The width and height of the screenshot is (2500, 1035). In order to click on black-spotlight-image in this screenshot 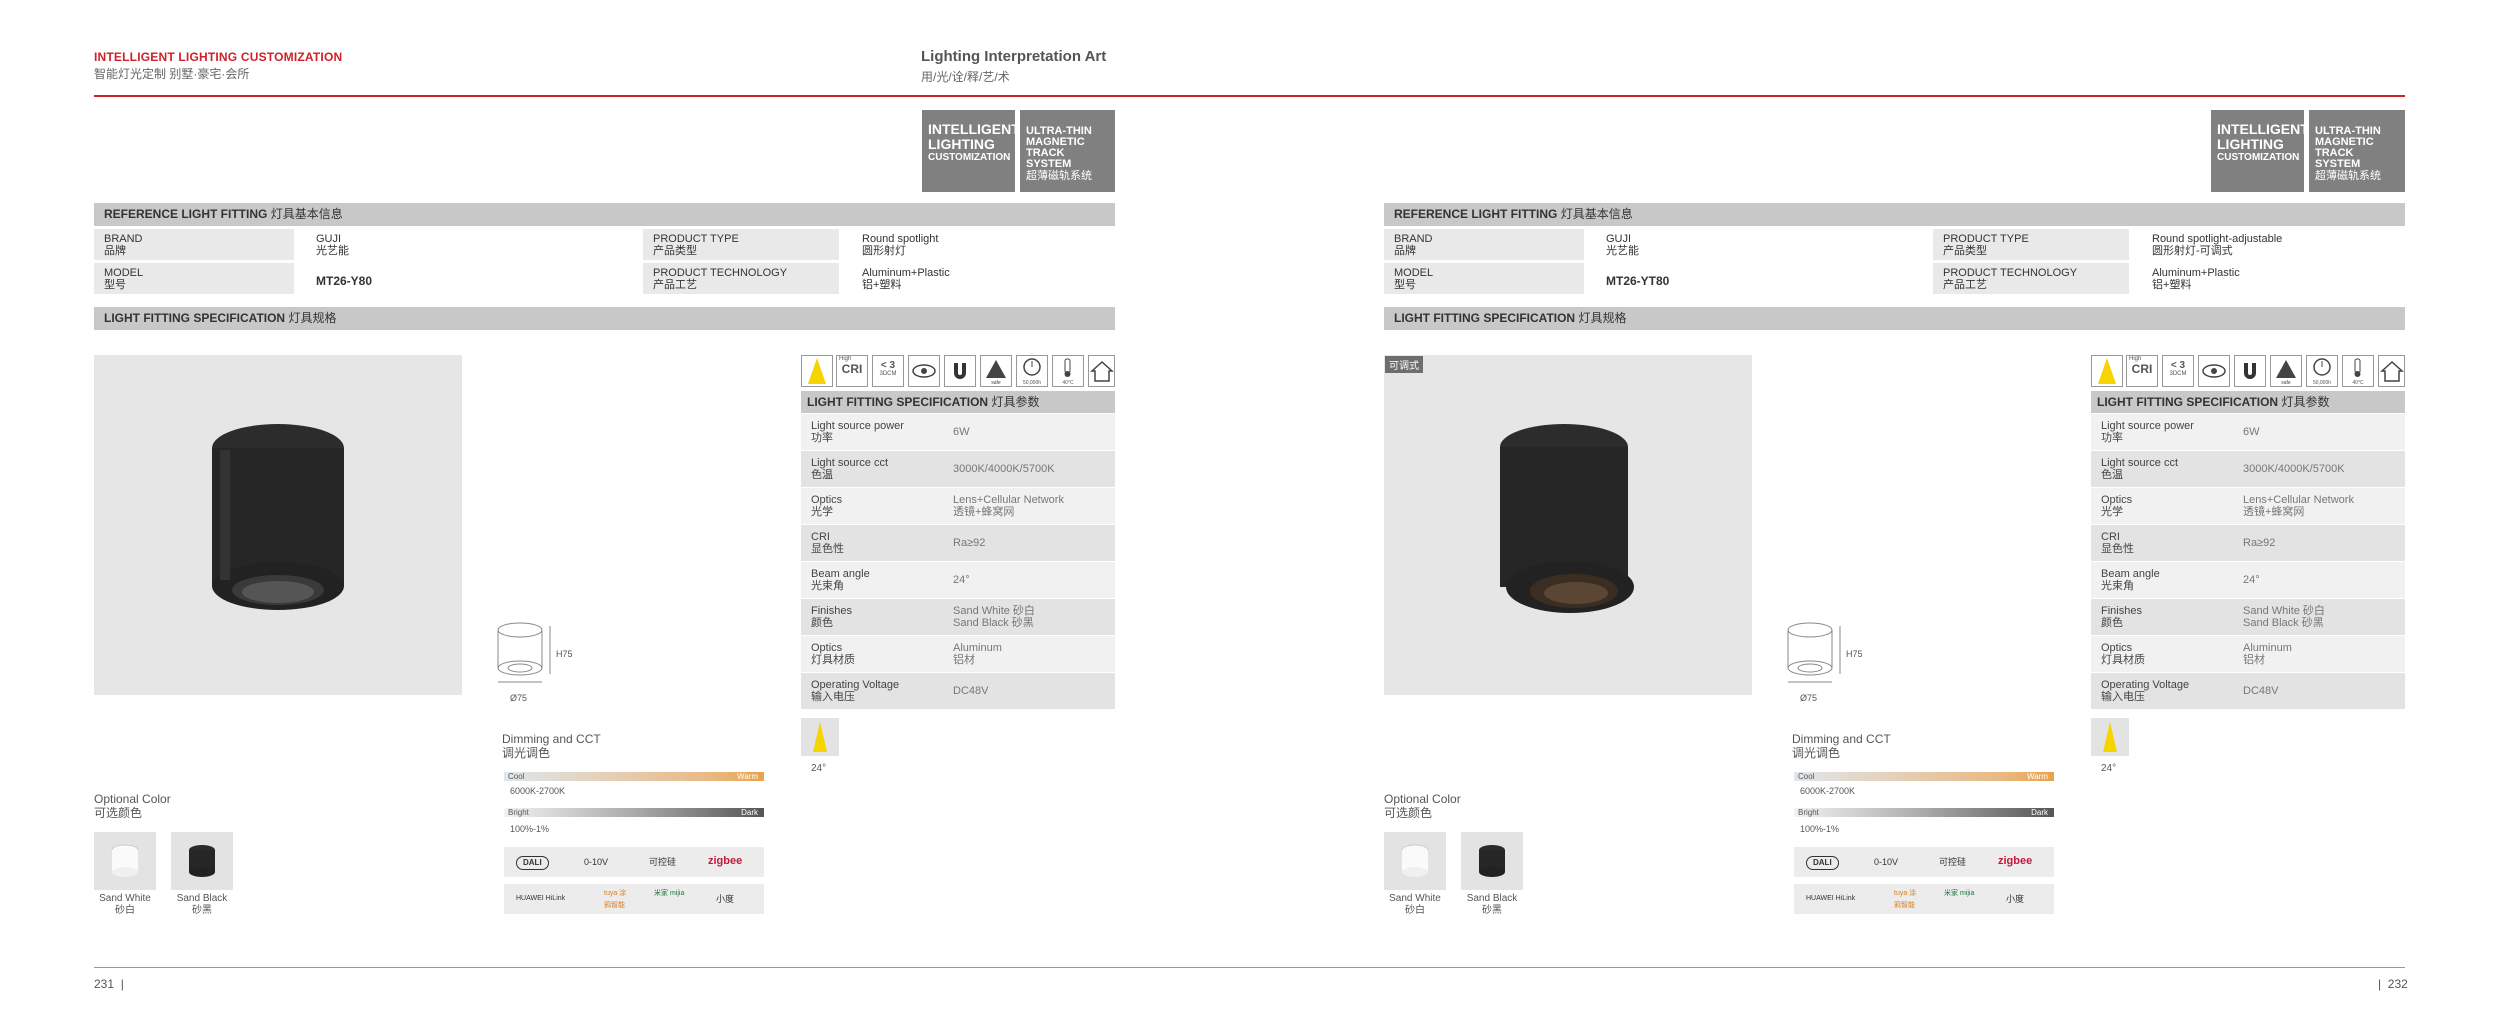, I will do `click(278, 517)`.